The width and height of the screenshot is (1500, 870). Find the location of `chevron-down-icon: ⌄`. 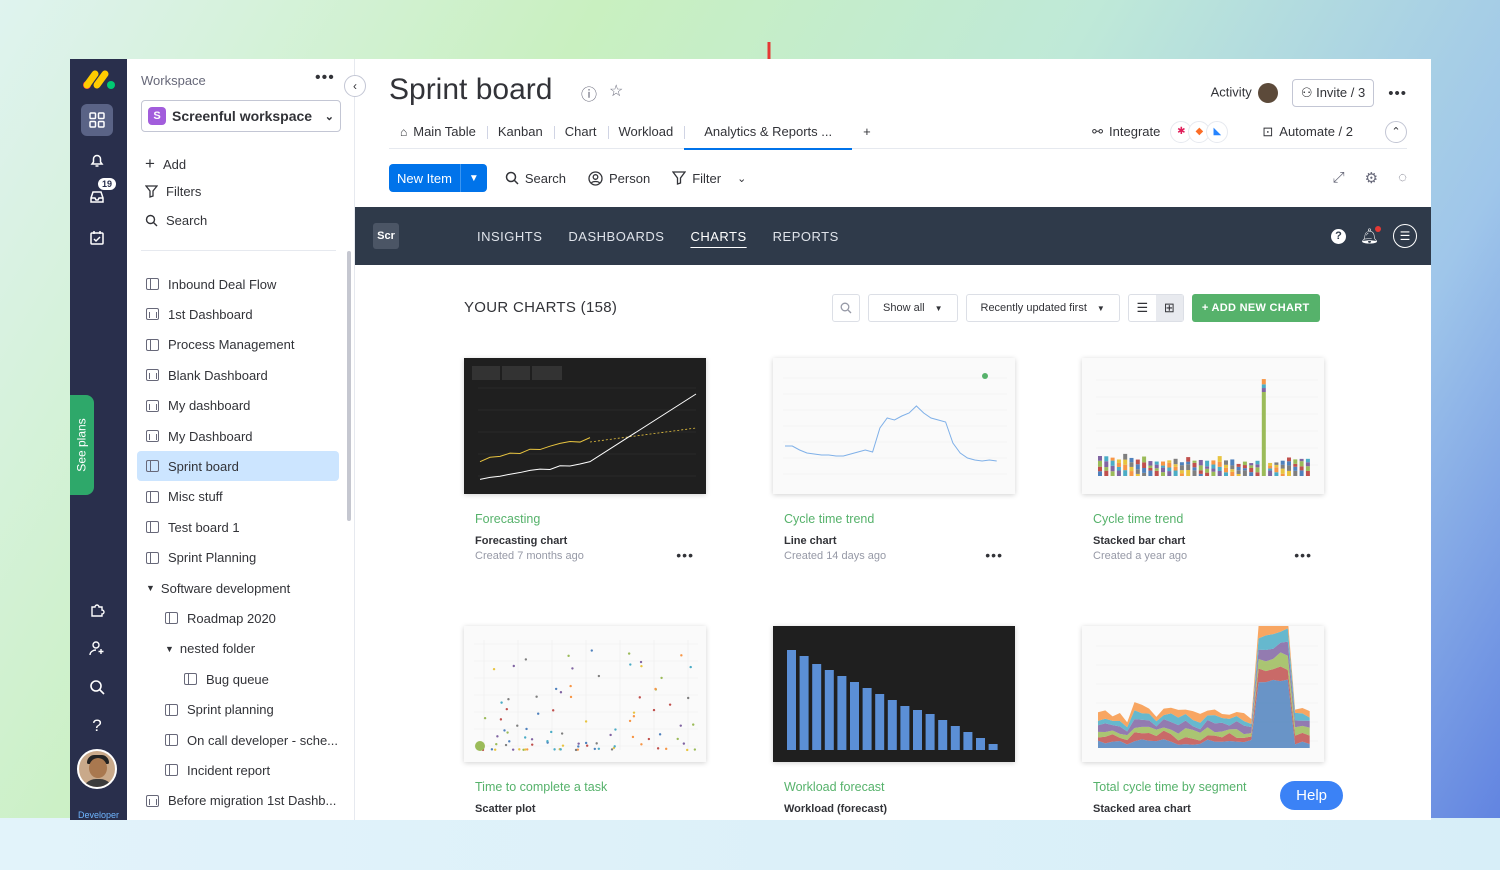

chevron-down-icon: ⌄ is located at coordinates (741, 178).